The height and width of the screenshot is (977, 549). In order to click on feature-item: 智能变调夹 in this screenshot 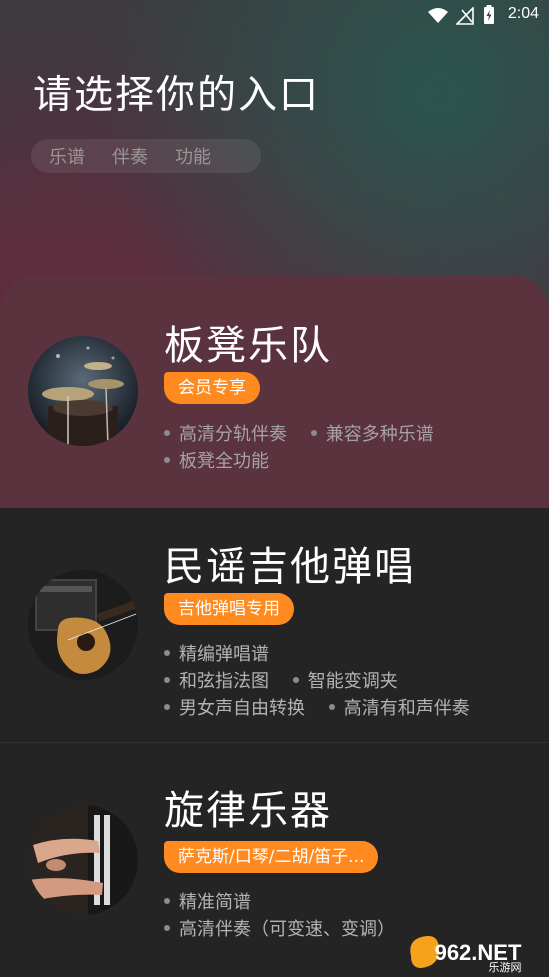, I will do `click(352, 681)`.